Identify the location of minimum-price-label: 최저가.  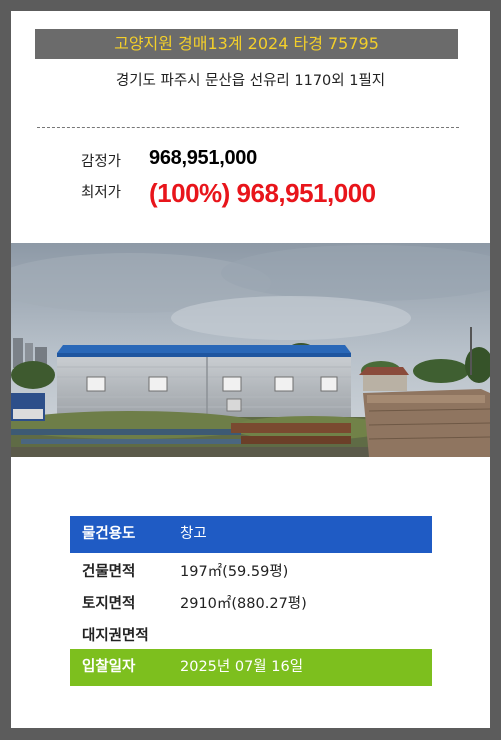
(101, 193).